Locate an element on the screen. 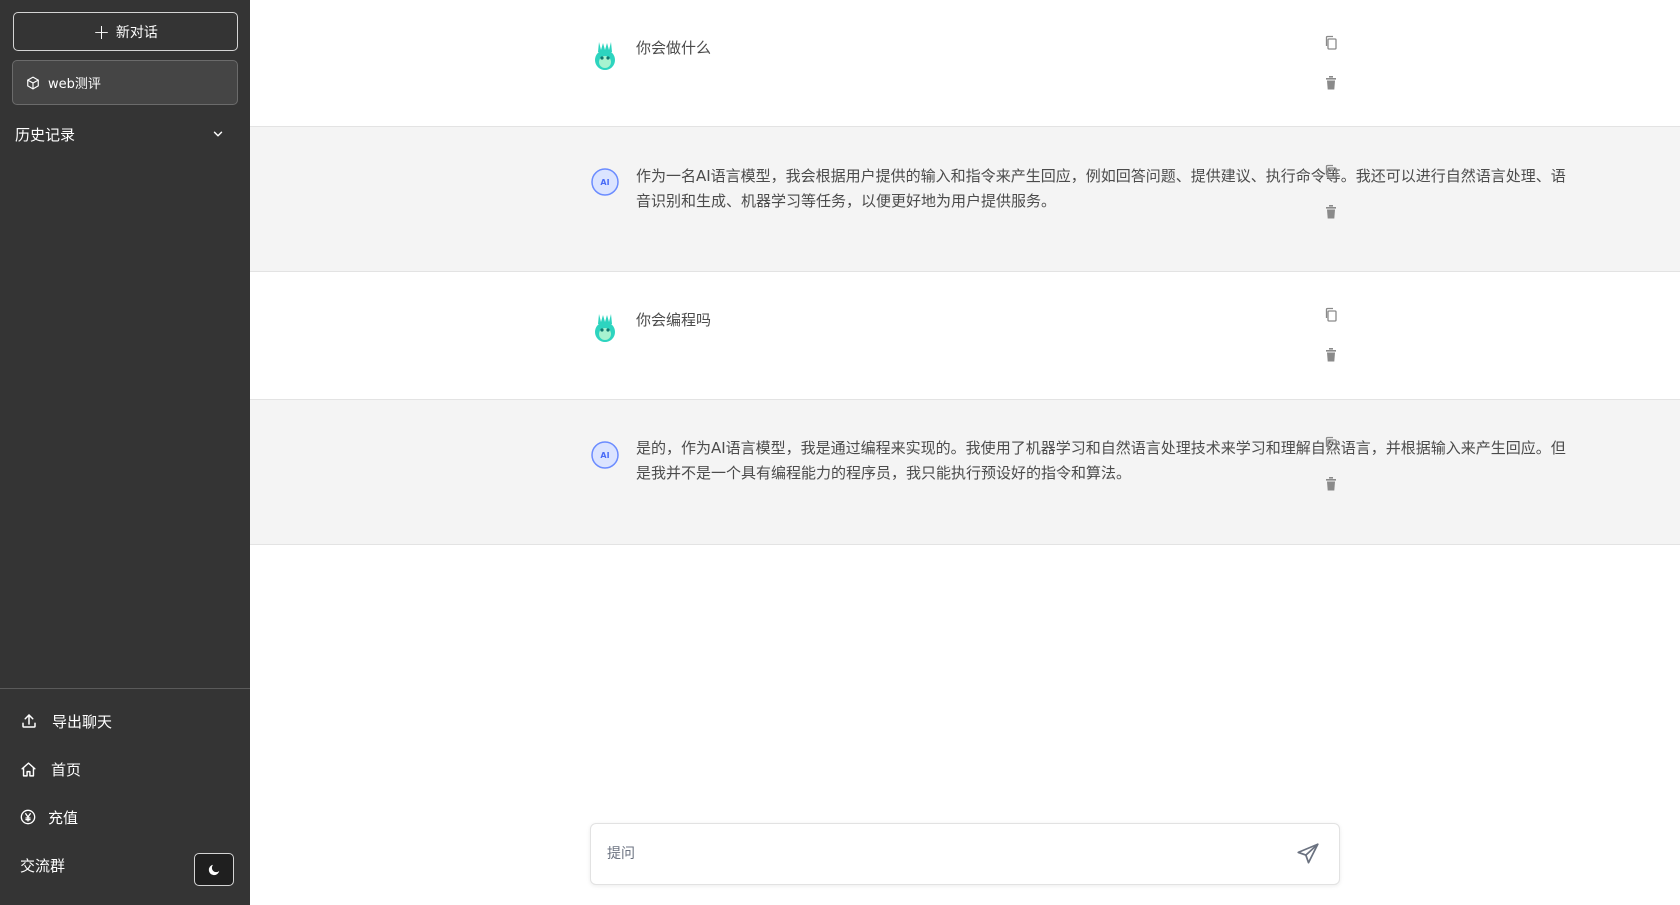 This screenshot has height=905, width=1680. theme-toggle-button is located at coordinates (214, 869).